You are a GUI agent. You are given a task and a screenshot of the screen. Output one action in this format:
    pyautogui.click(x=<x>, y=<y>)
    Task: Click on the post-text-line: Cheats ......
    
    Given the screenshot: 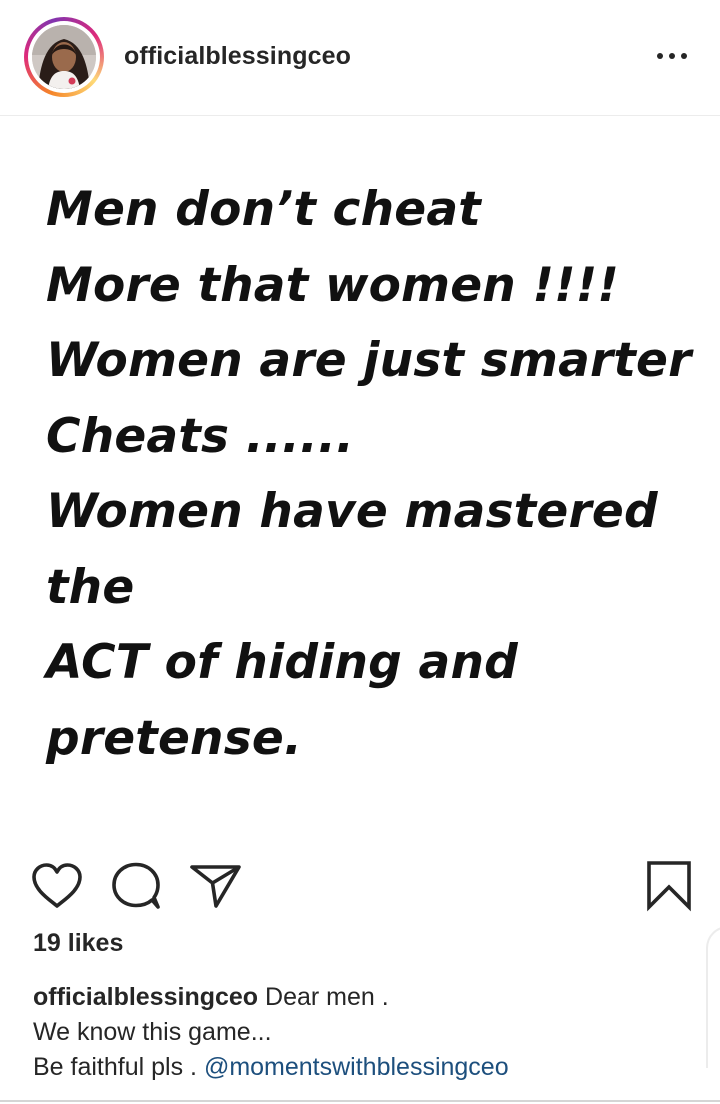 What is the action you would take?
    pyautogui.click(x=200, y=436)
    